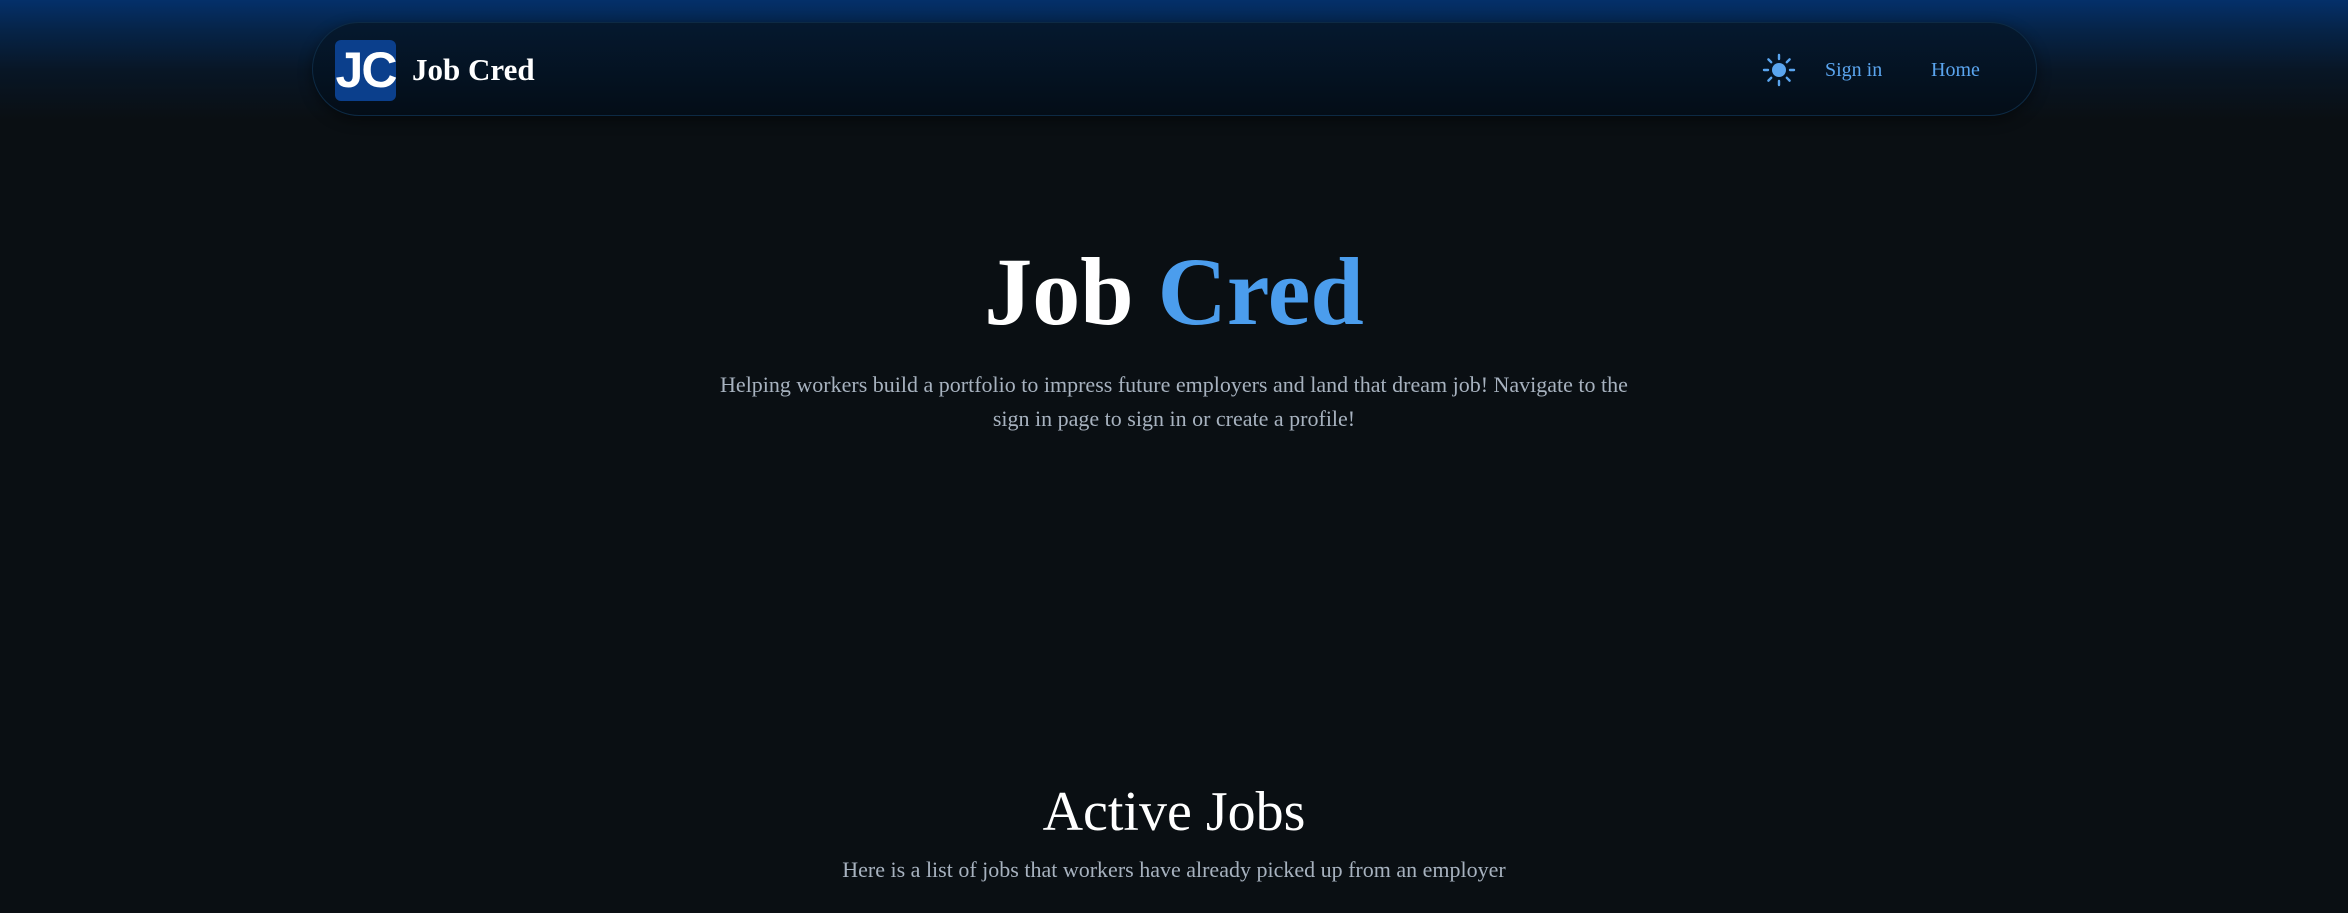 The height and width of the screenshot is (913, 2348). I want to click on nav-link-home: Home, so click(1955, 70).